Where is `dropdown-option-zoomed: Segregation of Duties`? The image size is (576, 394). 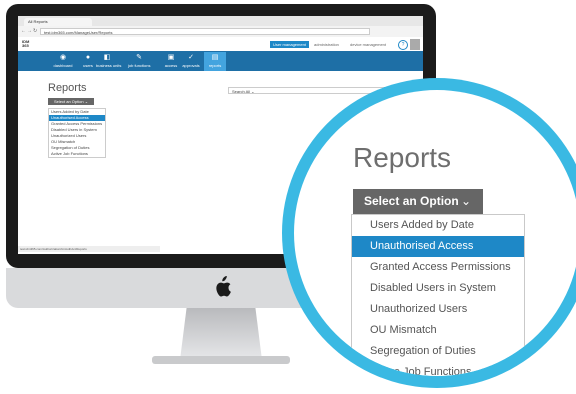 dropdown-option-zoomed: Segregation of Duties is located at coordinates (438, 351).